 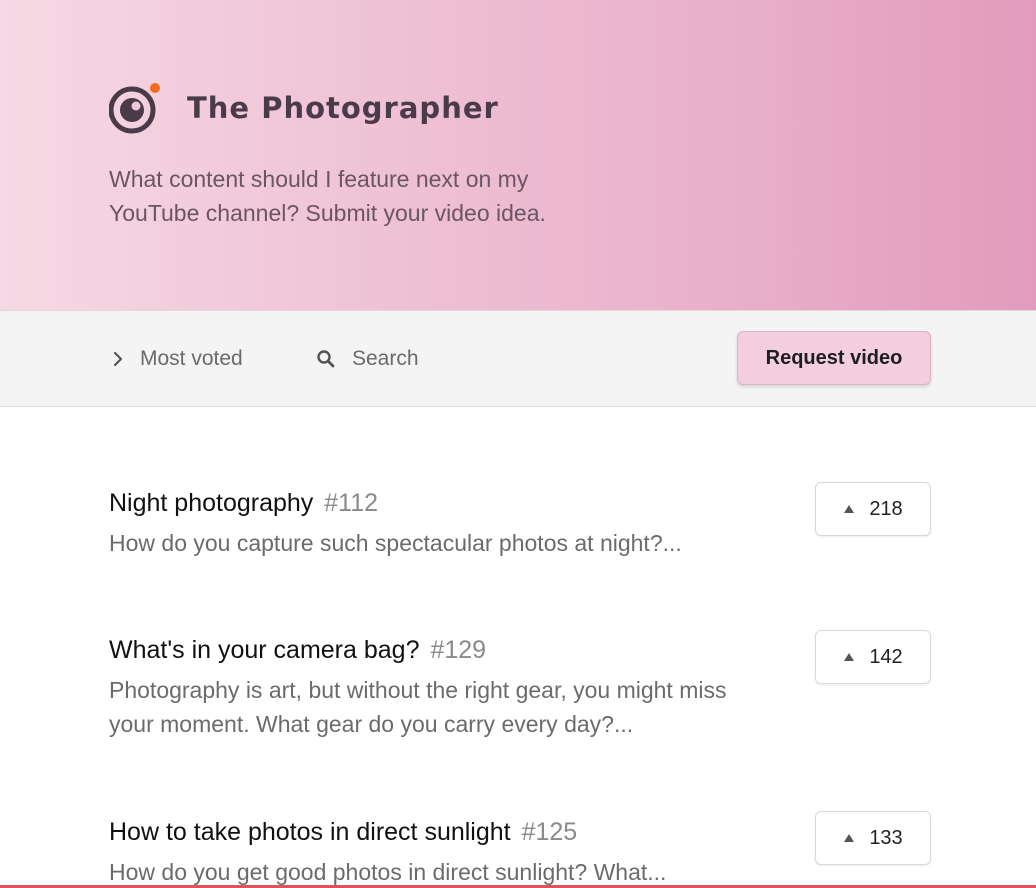 I want to click on brand: The Photographer, so click(x=304, y=108).